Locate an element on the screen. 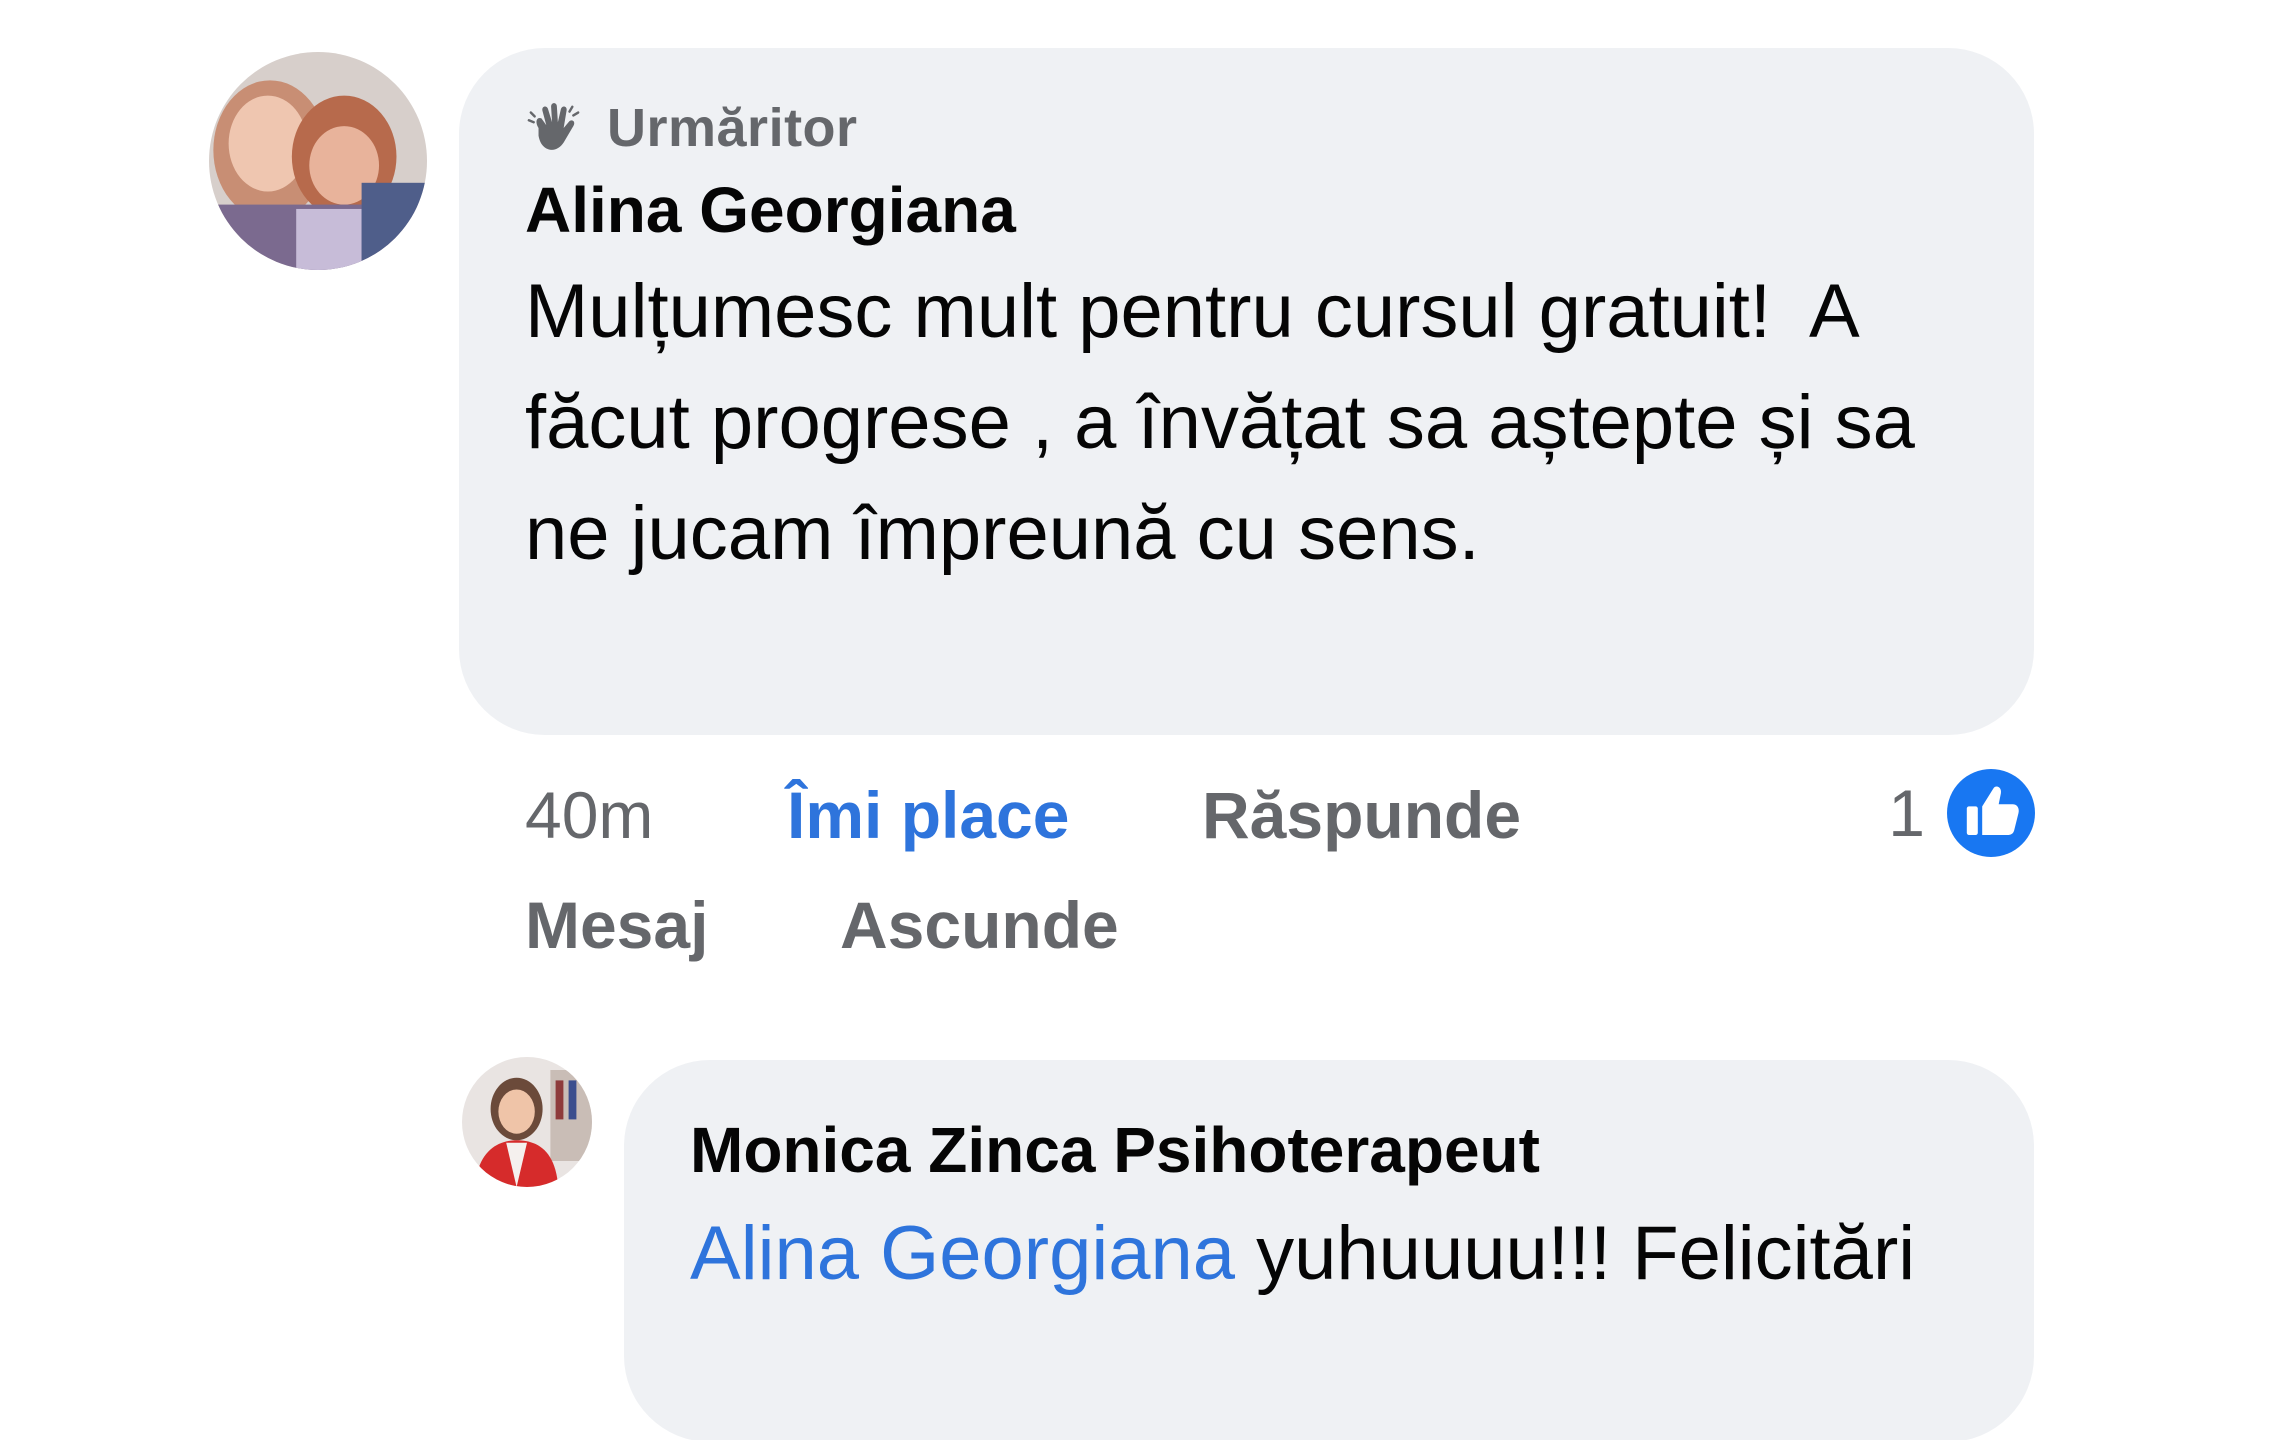 This screenshot has height=1440, width=2287. comment-timestamp: 40m is located at coordinates (589, 815).